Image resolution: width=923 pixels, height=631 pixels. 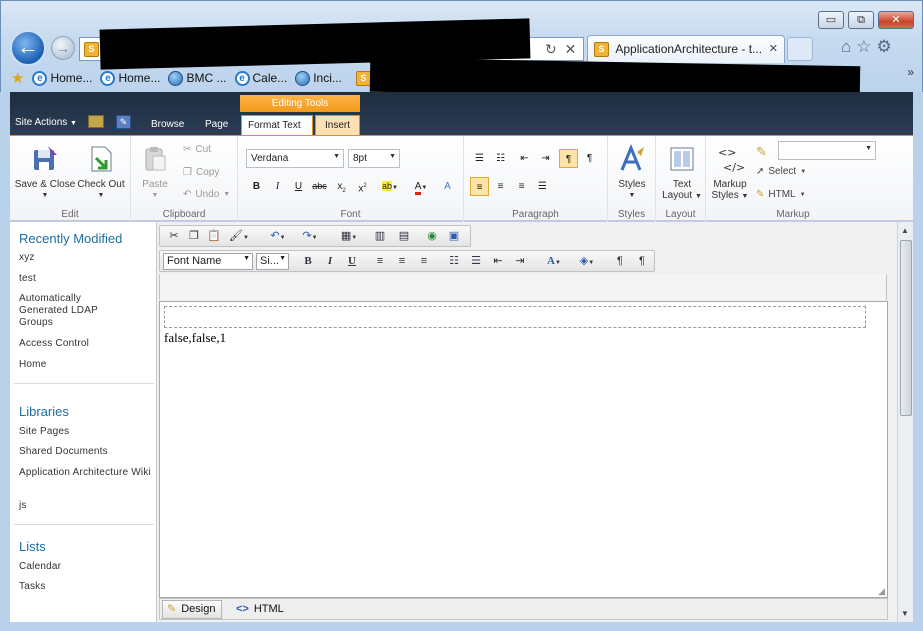 What do you see at coordinates (46, 122) in the screenshot?
I see `site-actions-menu: Site Actions ▼` at bounding box center [46, 122].